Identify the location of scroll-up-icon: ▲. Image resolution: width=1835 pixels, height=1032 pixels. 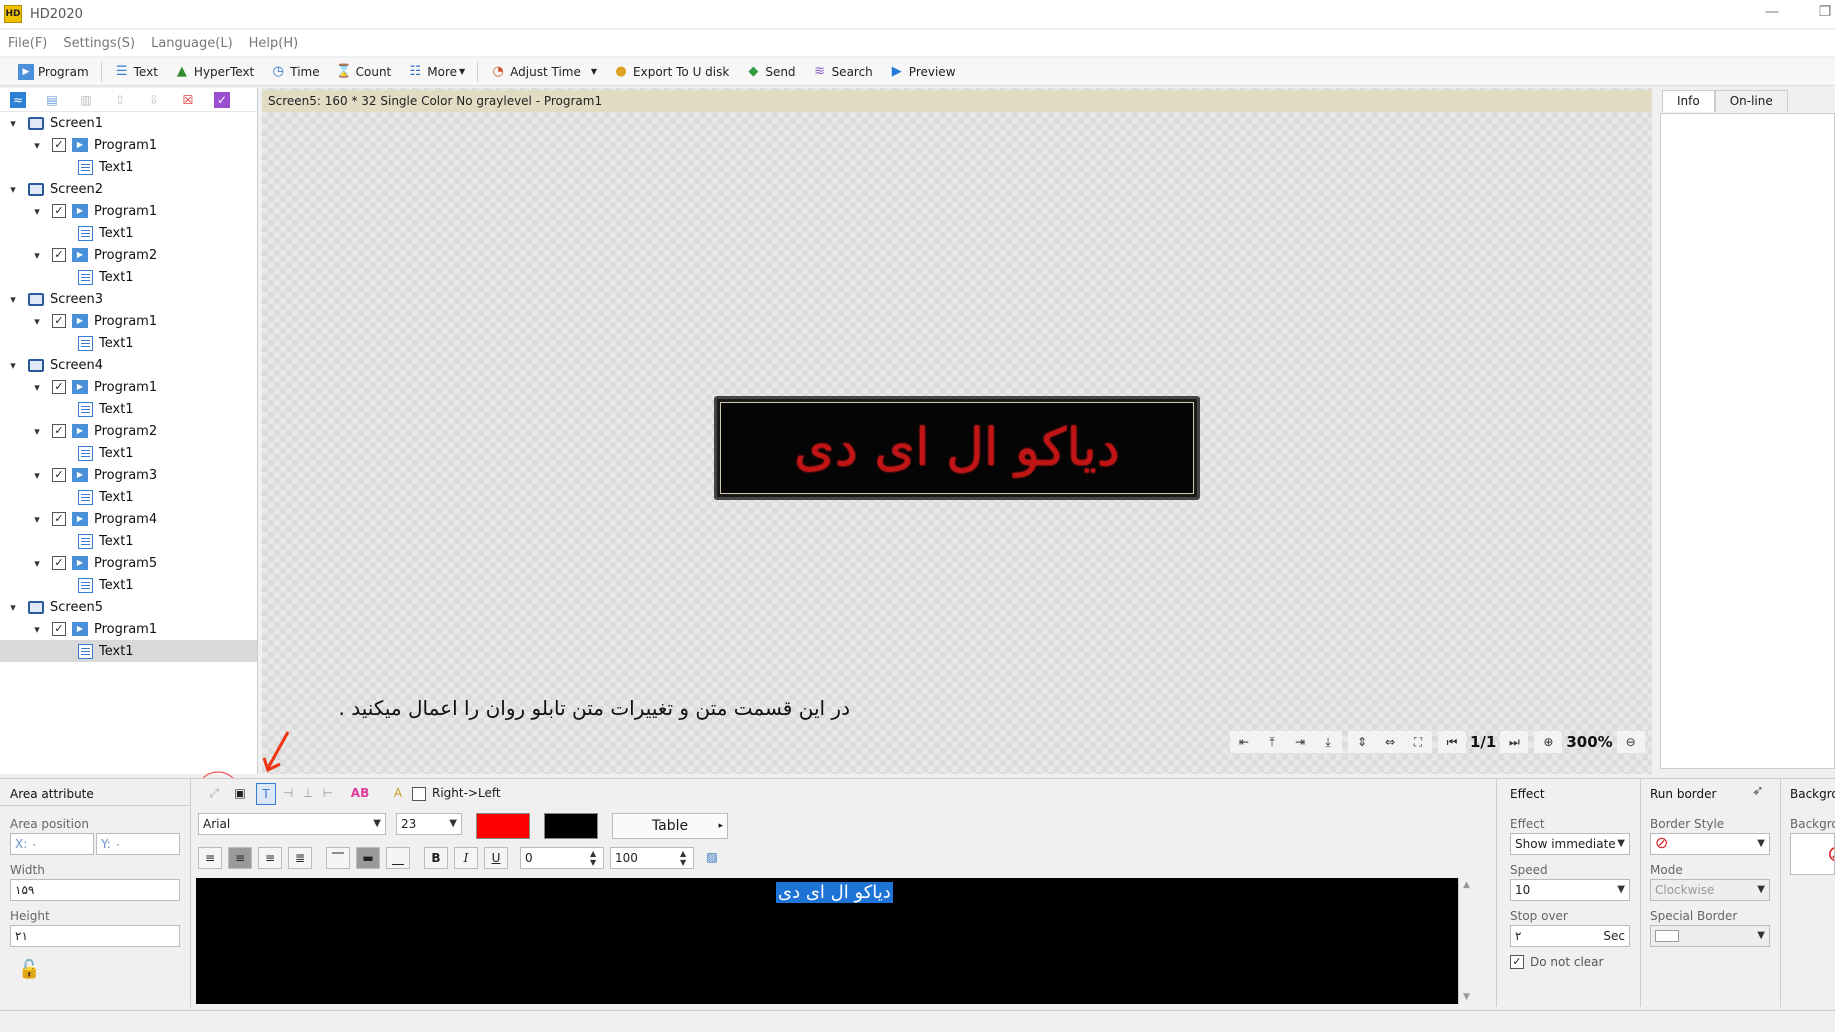
(1466, 885).